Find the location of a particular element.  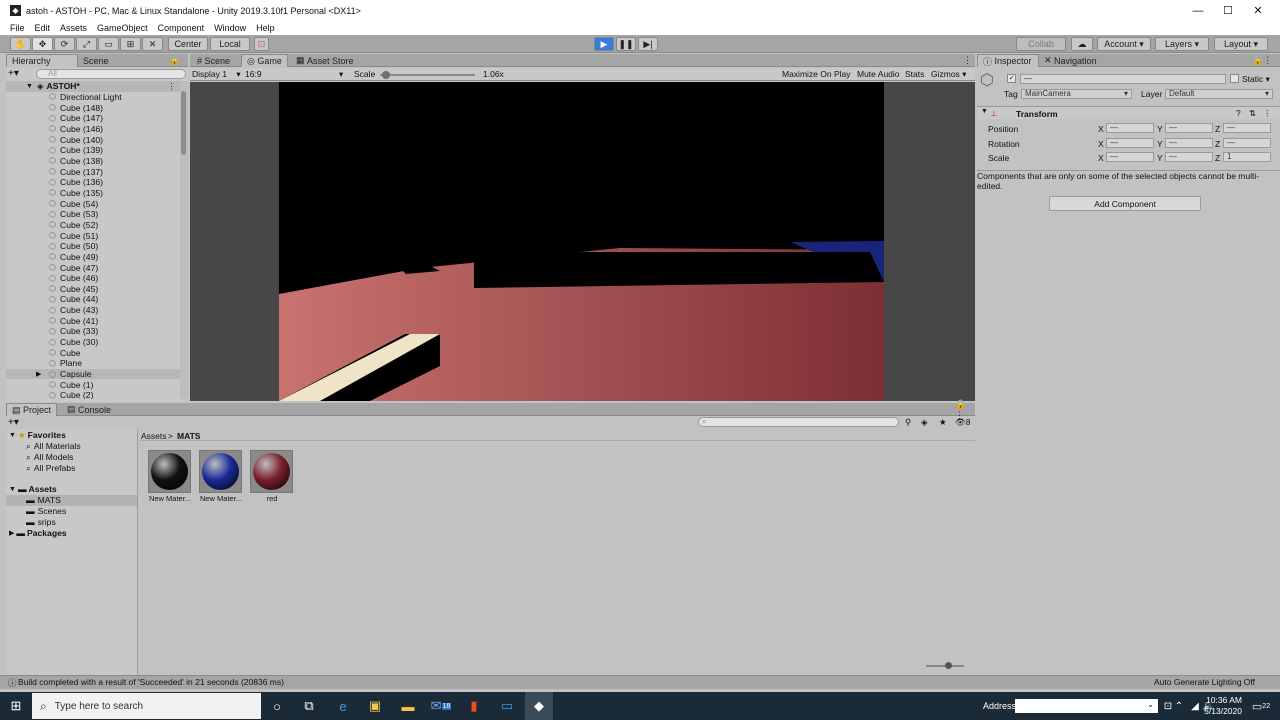

address-input: ⌄ is located at coordinates (1086, 706).